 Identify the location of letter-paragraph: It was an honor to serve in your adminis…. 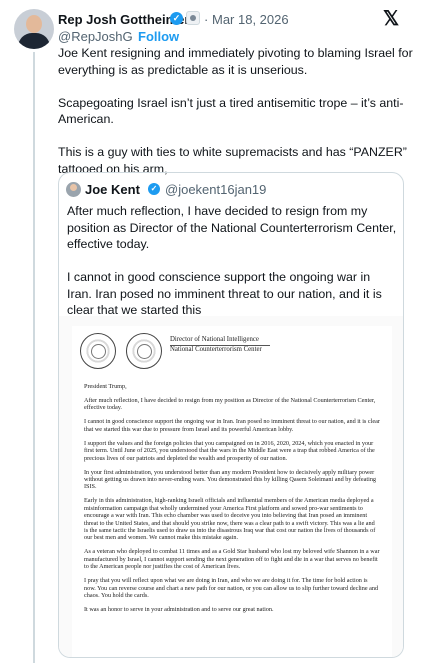
(179, 610).